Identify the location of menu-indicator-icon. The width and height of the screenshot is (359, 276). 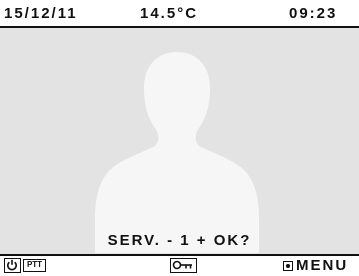
(288, 266).